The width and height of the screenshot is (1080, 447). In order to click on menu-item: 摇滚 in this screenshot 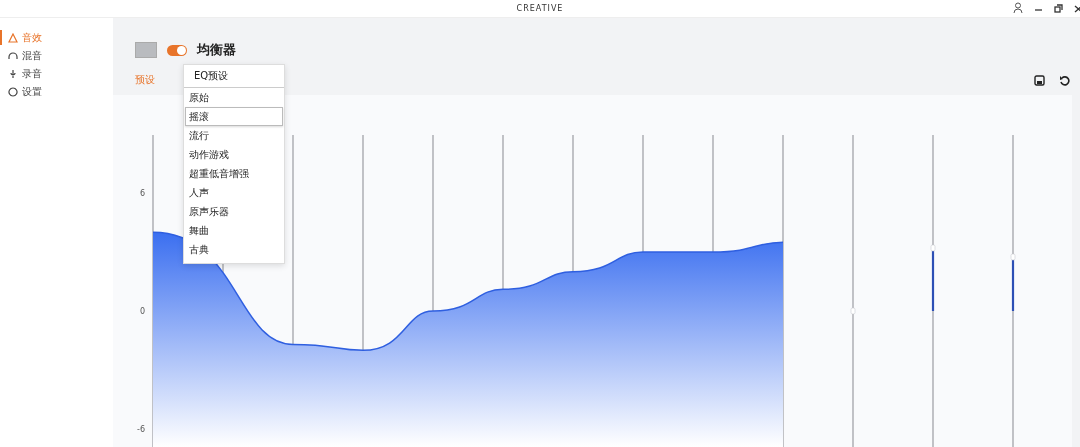, I will do `click(234, 116)`.